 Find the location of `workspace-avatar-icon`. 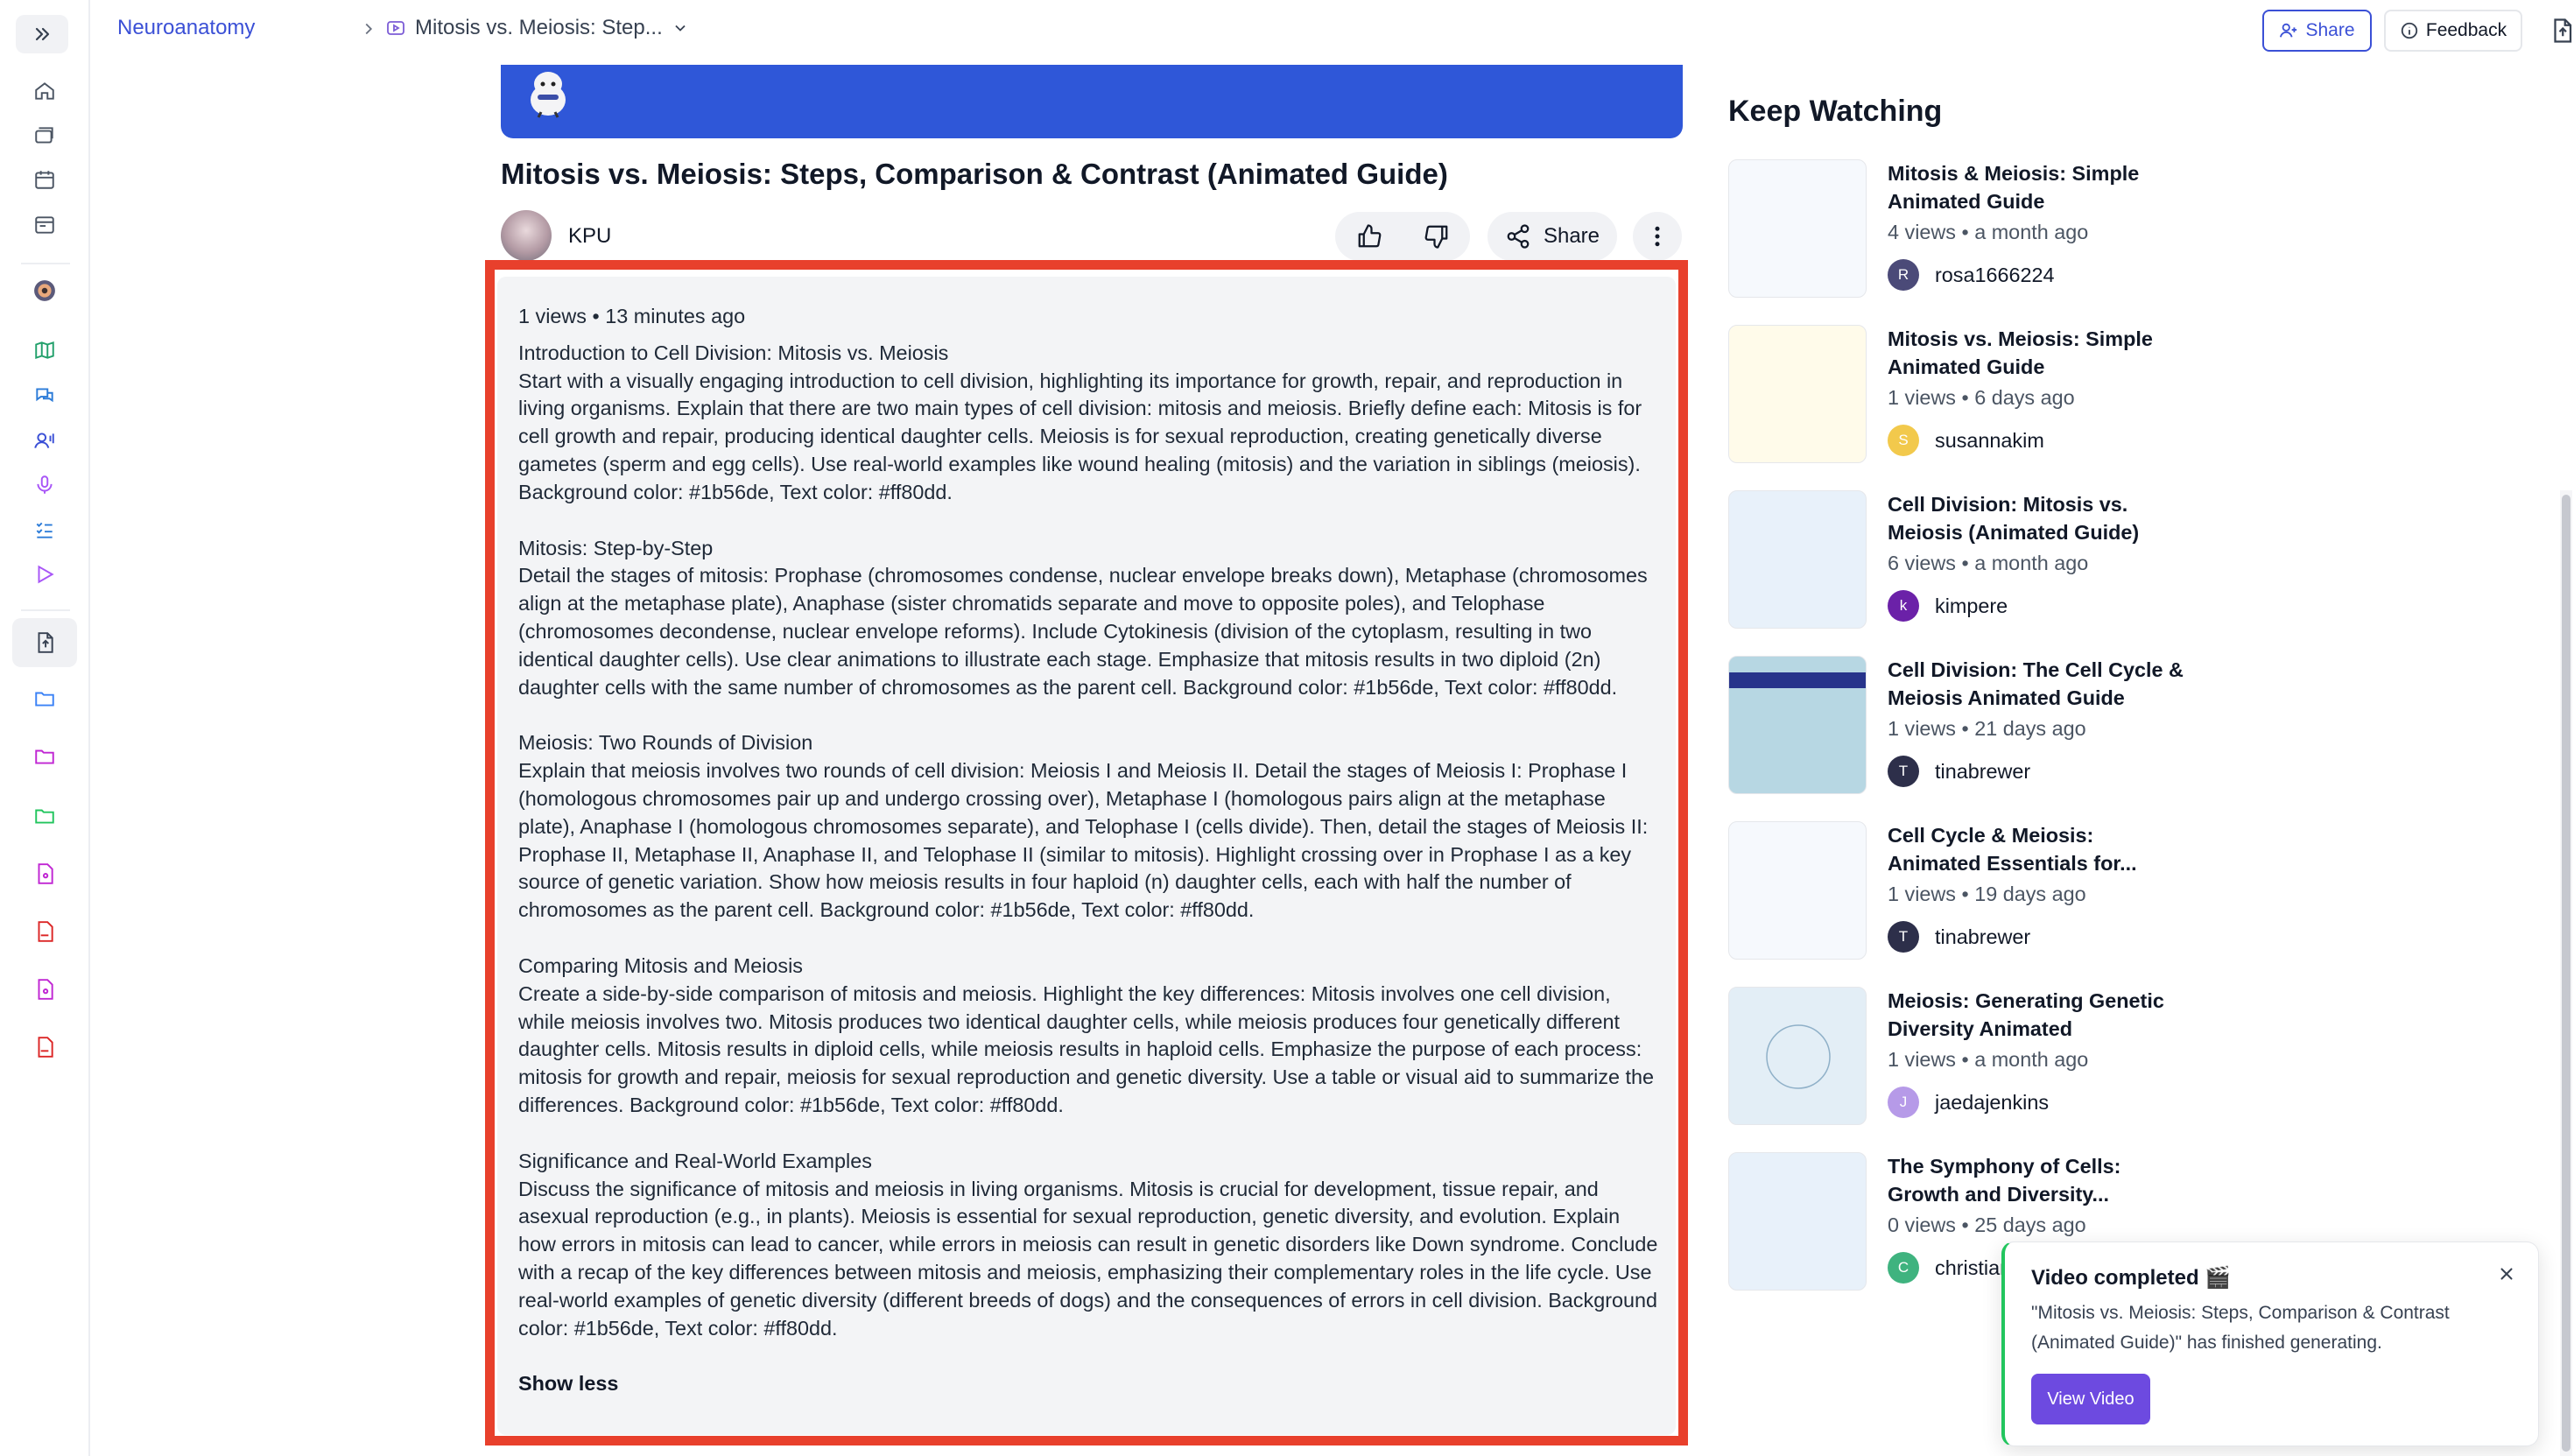

workspace-avatar-icon is located at coordinates (44, 290).